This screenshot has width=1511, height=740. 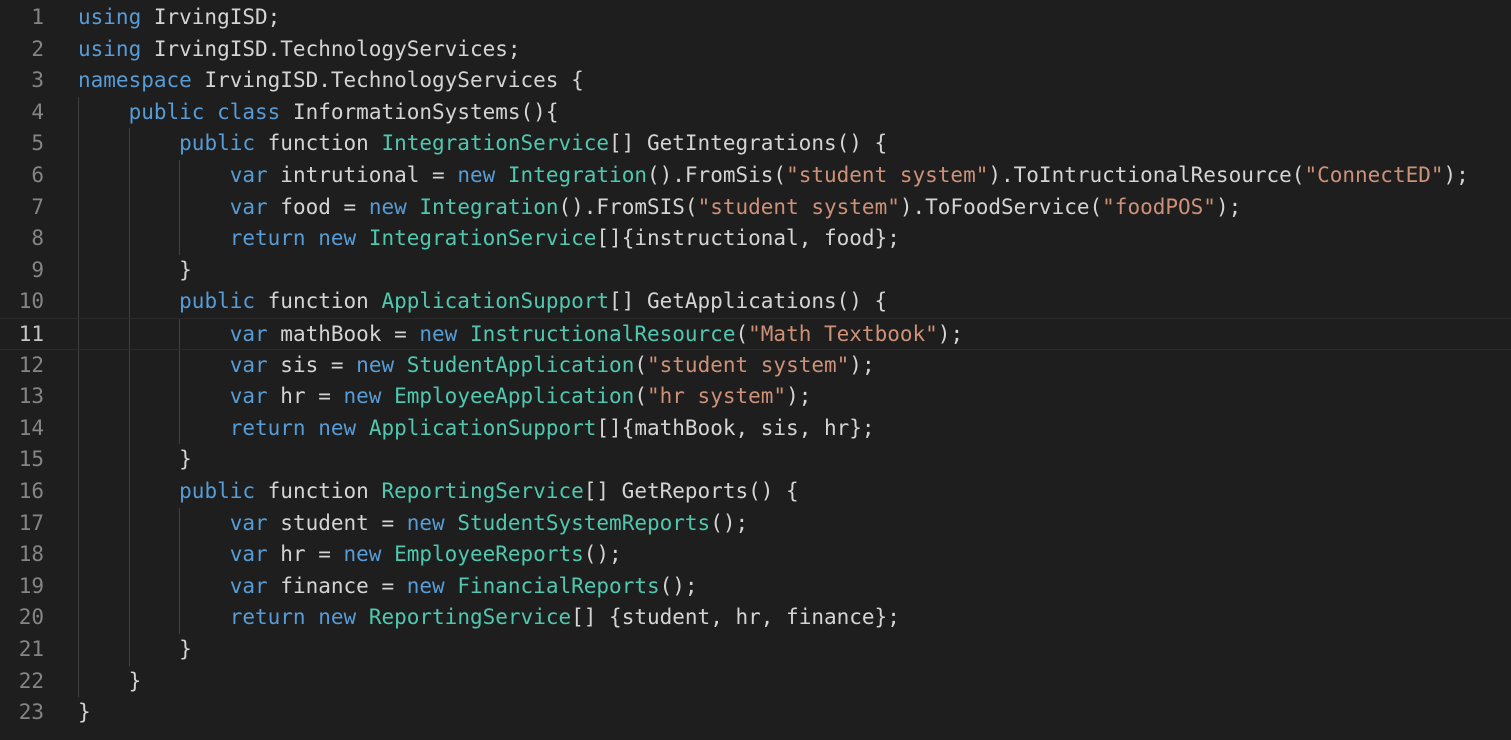 What do you see at coordinates (678, 585) in the screenshot?
I see `code-token: ();` at bounding box center [678, 585].